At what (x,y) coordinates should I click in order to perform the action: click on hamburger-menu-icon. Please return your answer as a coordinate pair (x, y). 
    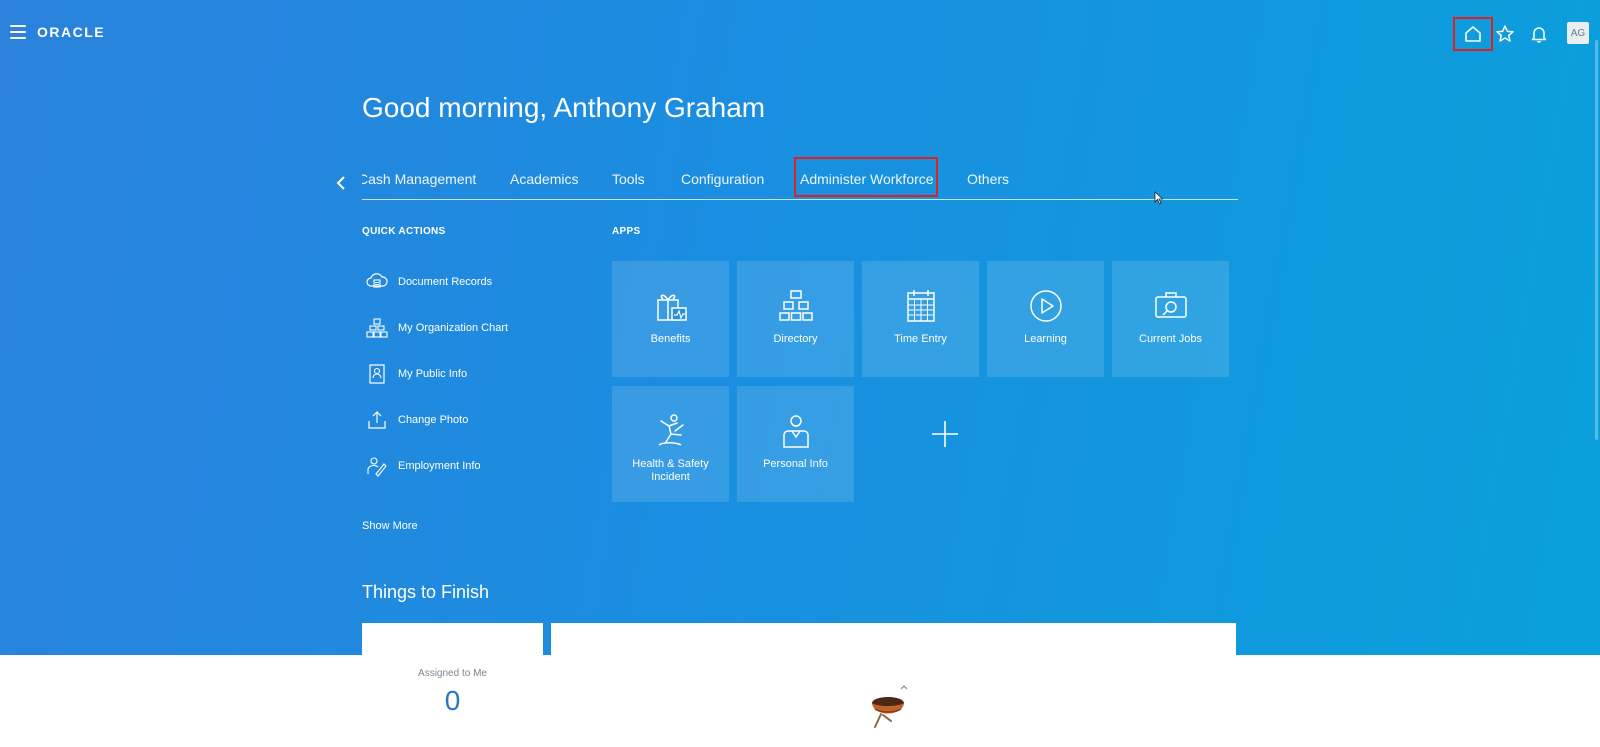
    Looking at the image, I should click on (18, 32).